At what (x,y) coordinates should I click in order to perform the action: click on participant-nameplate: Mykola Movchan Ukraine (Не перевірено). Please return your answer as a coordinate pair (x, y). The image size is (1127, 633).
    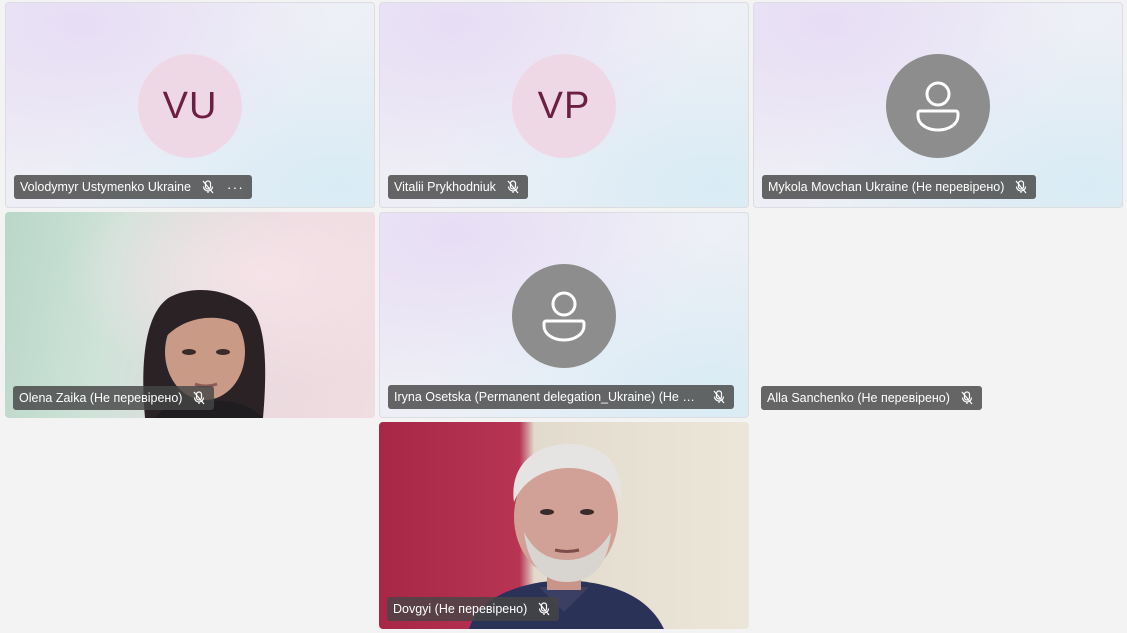
    Looking at the image, I should click on (899, 187).